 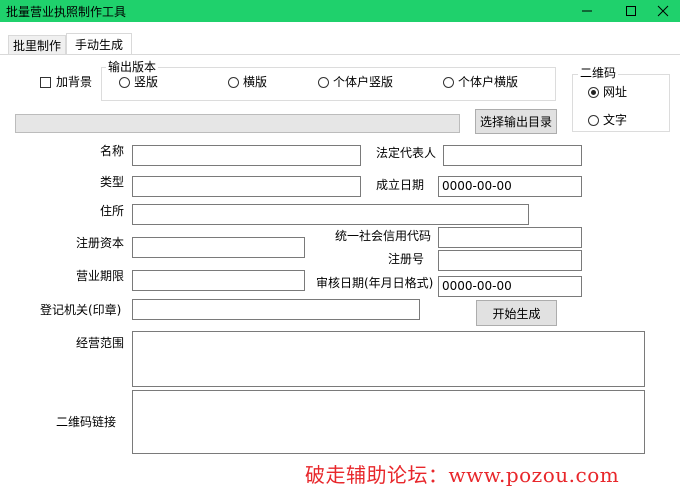 I want to click on authority-label: 登记机关(印章), so click(x=81, y=310).